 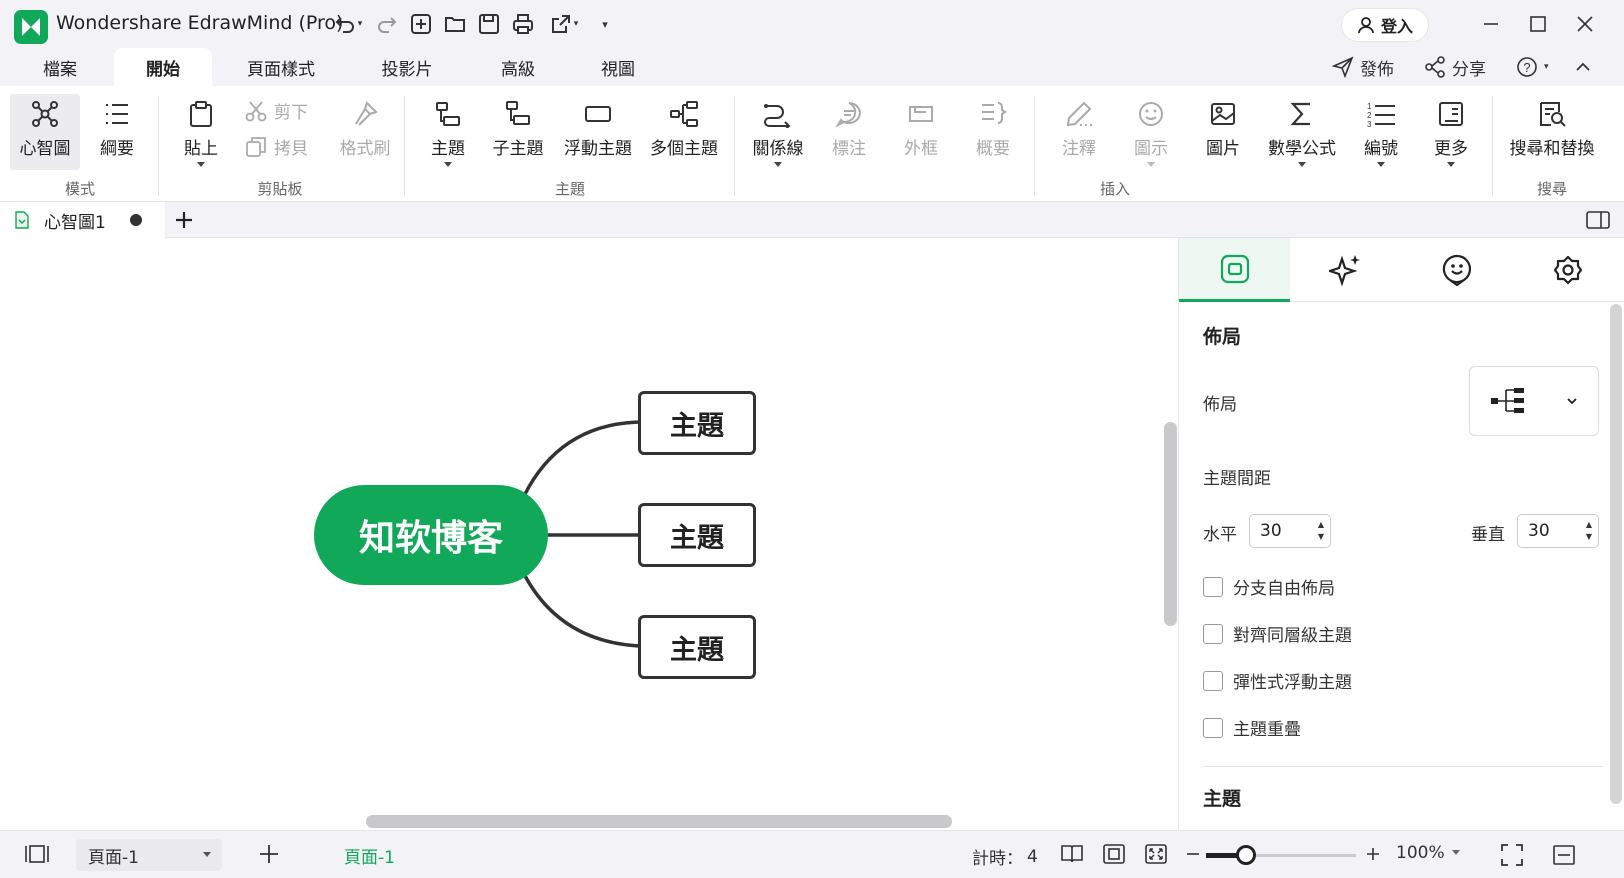 What do you see at coordinates (1302, 137) in the screenshot?
I see `math-formula-button: 數學公式` at bounding box center [1302, 137].